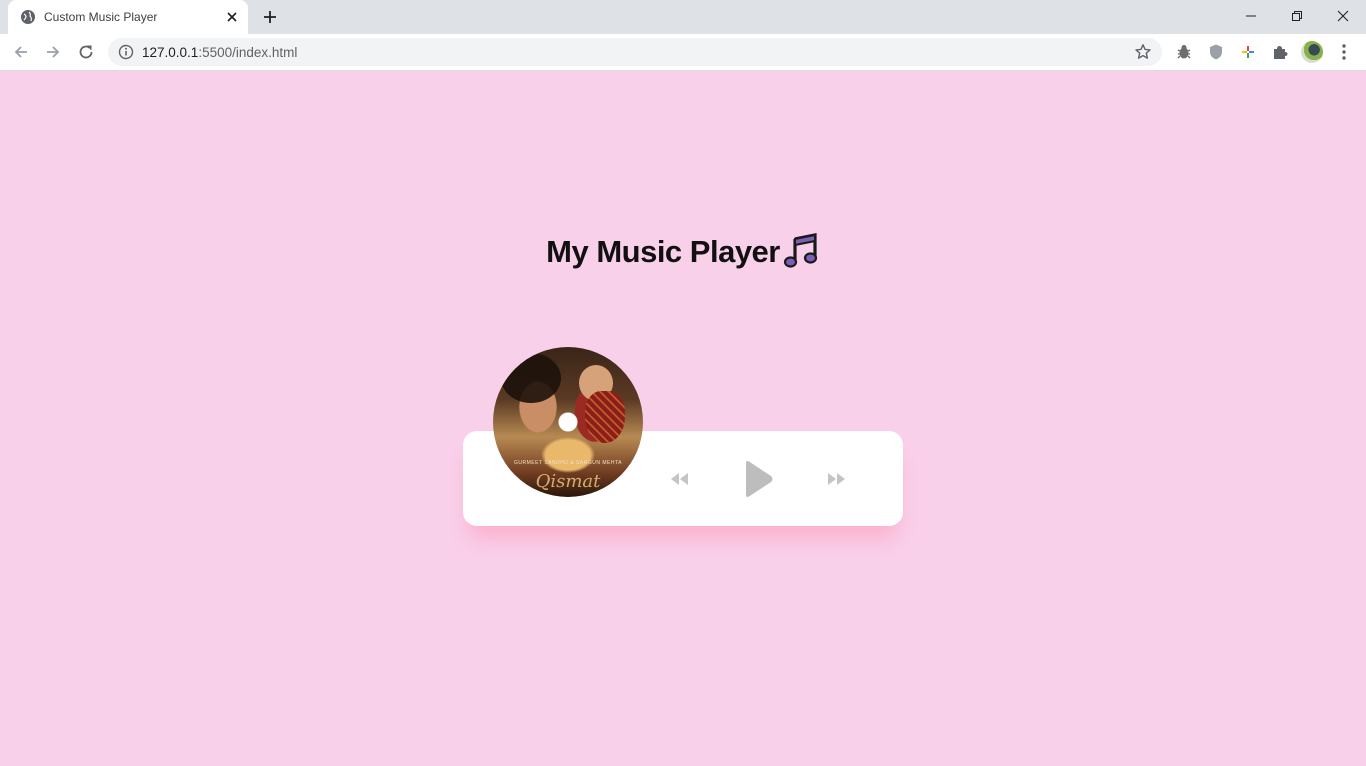  What do you see at coordinates (1143, 52) in the screenshot?
I see `bookmark-star-icon` at bounding box center [1143, 52].